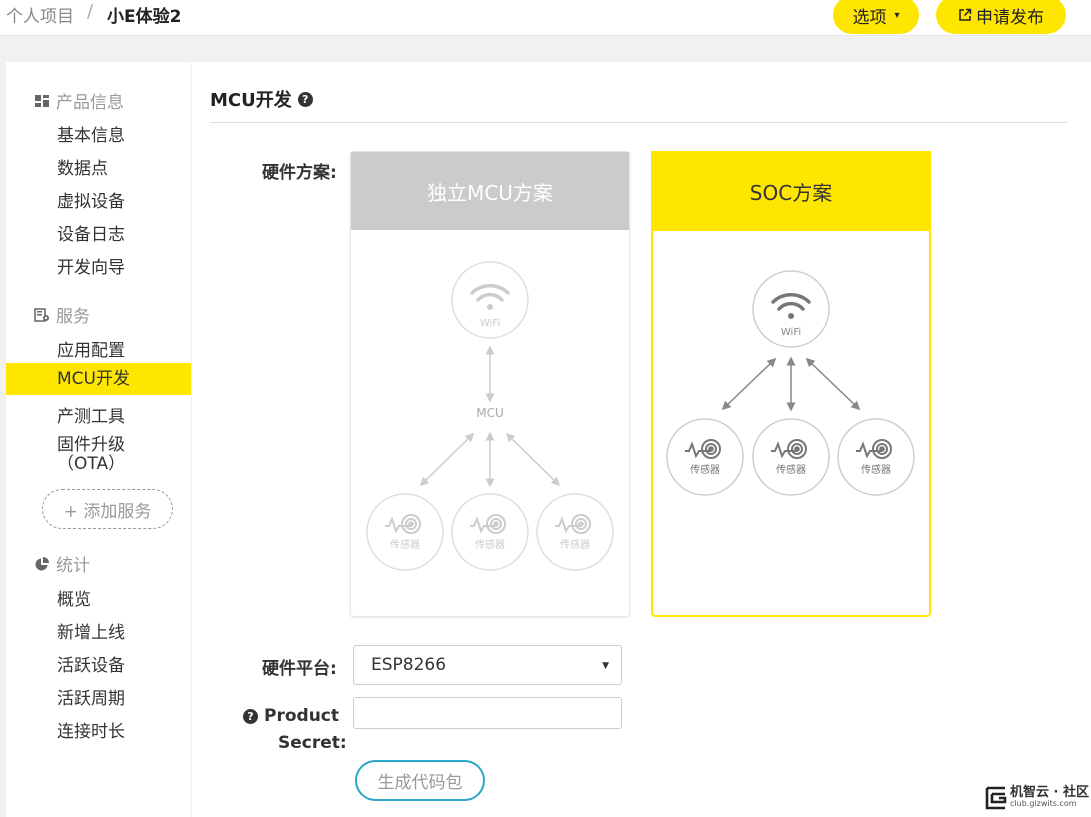 This screenshot has width=1091, height=817. What do you see at coordinates (791, 191) in the screenshot?
I see `scheme-card-soc-title: SOC方案` at bounding box center [791, 191].